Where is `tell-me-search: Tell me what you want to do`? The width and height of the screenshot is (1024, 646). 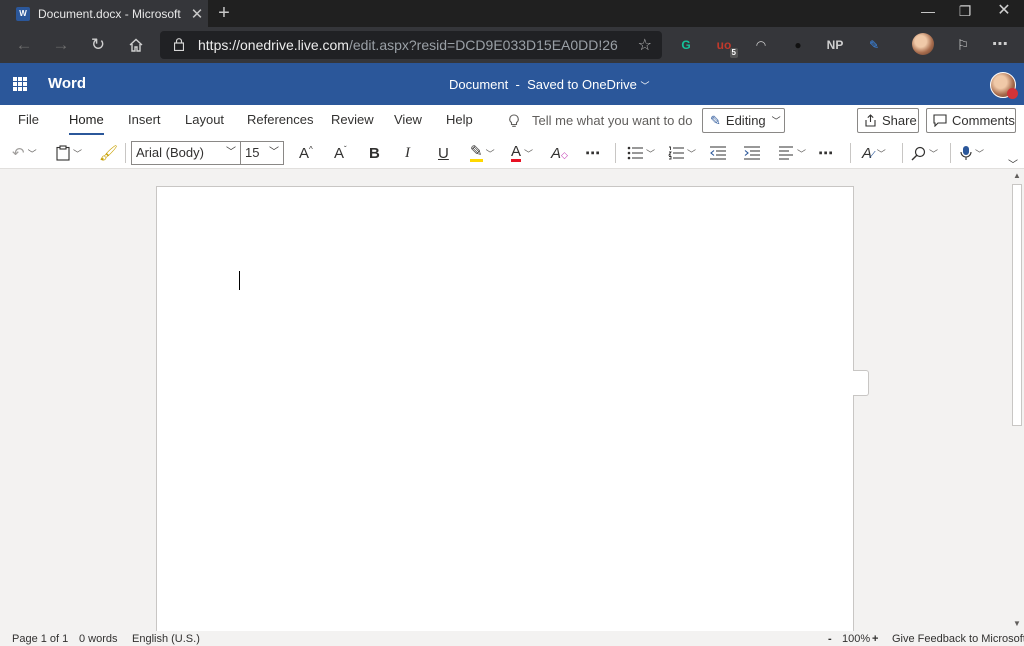
tell-me-search: Tell me what you want to do is located at coordinates (600, 120).